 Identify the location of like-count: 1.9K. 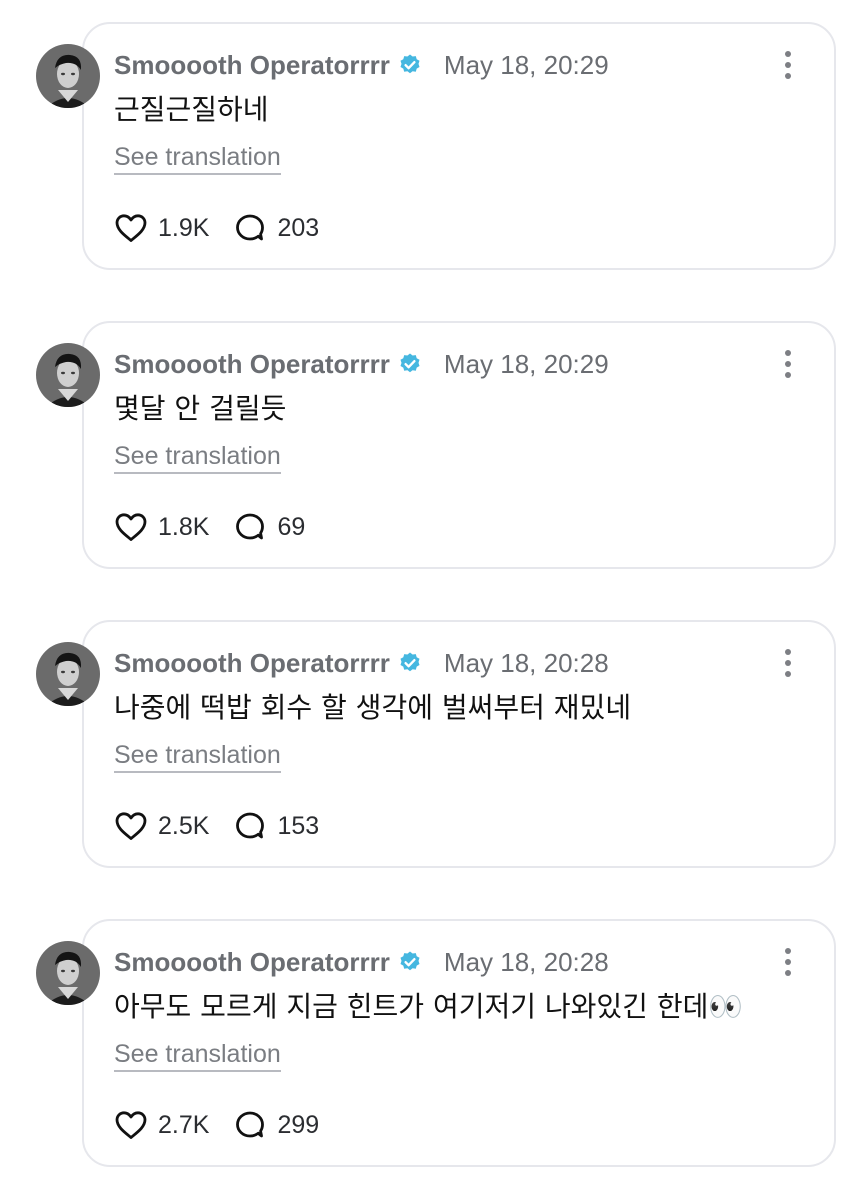
(184, 227).